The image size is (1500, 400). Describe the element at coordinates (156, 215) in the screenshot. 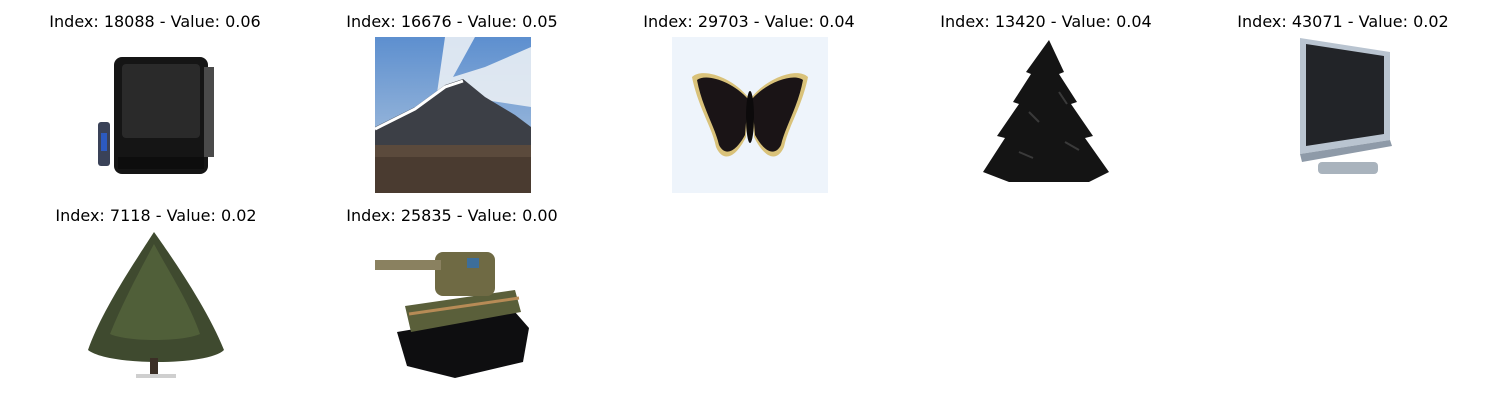

I see `tile-title-6: Index: 7118 - Value: 0.02` at that location.